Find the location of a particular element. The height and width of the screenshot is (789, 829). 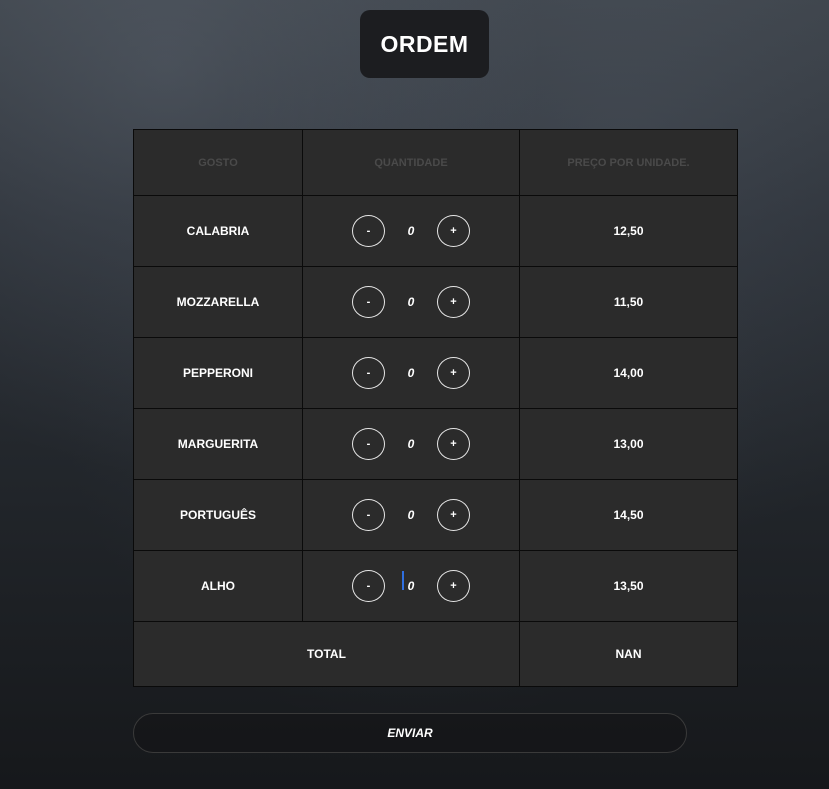

quantity-input-focused: 0 is located at coordinates (411, 582).